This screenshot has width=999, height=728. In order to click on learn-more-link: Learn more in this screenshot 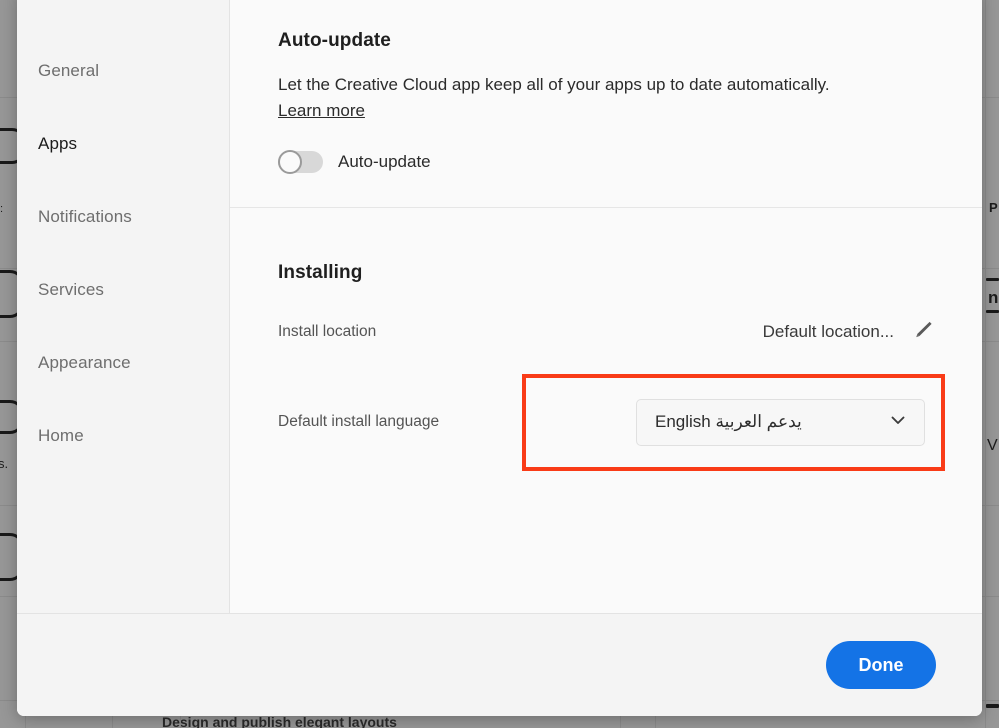, I will do `click(321, 111)`.